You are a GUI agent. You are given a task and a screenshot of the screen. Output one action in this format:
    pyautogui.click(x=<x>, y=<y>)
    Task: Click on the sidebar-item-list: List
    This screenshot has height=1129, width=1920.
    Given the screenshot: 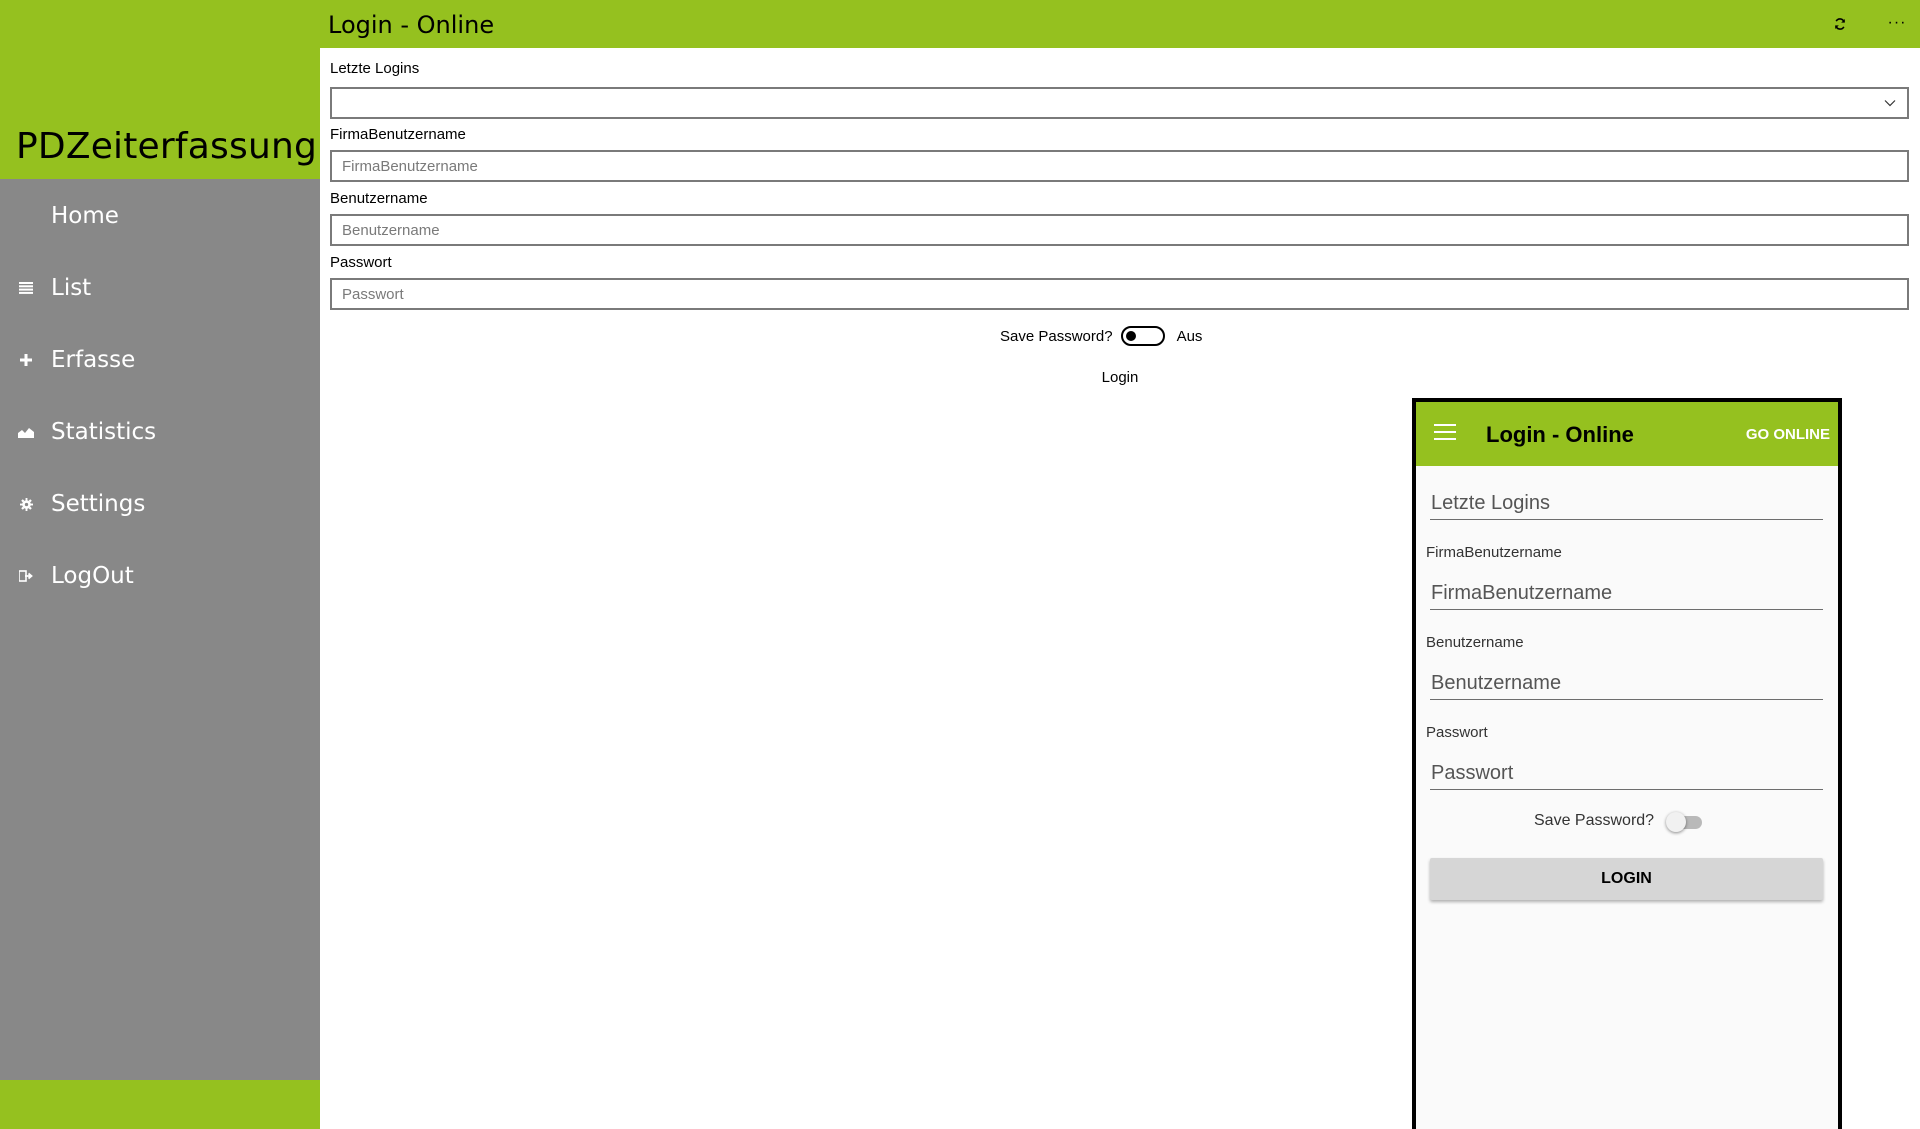 What is the action you would take?
    pyautogui.click(x=160, y=288)
    